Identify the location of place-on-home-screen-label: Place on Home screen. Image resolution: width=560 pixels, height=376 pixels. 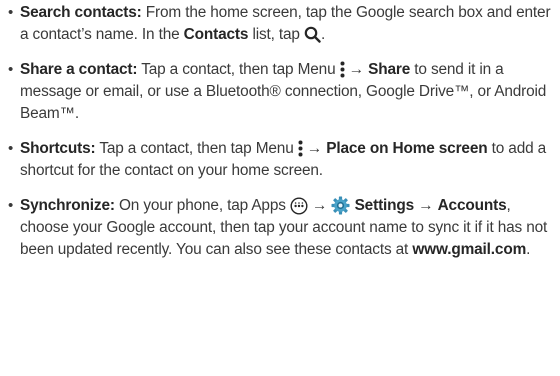
(407, 148).